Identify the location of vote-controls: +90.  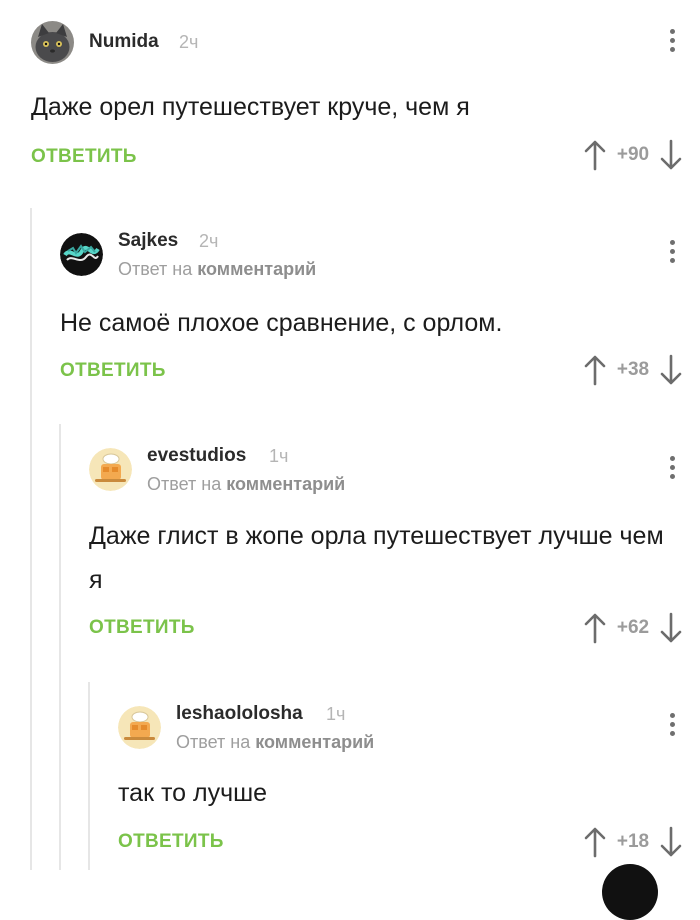
(633, 155).